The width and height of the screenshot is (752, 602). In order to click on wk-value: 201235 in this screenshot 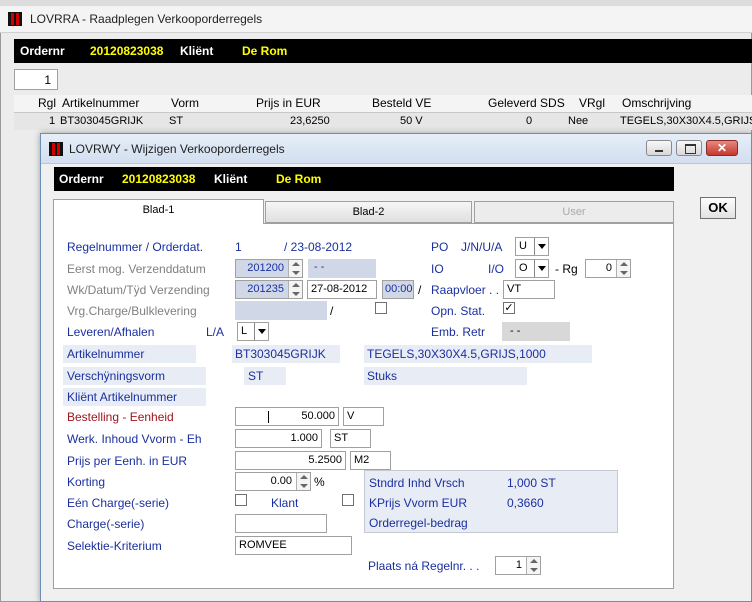, I will do `click(265, 289)`.